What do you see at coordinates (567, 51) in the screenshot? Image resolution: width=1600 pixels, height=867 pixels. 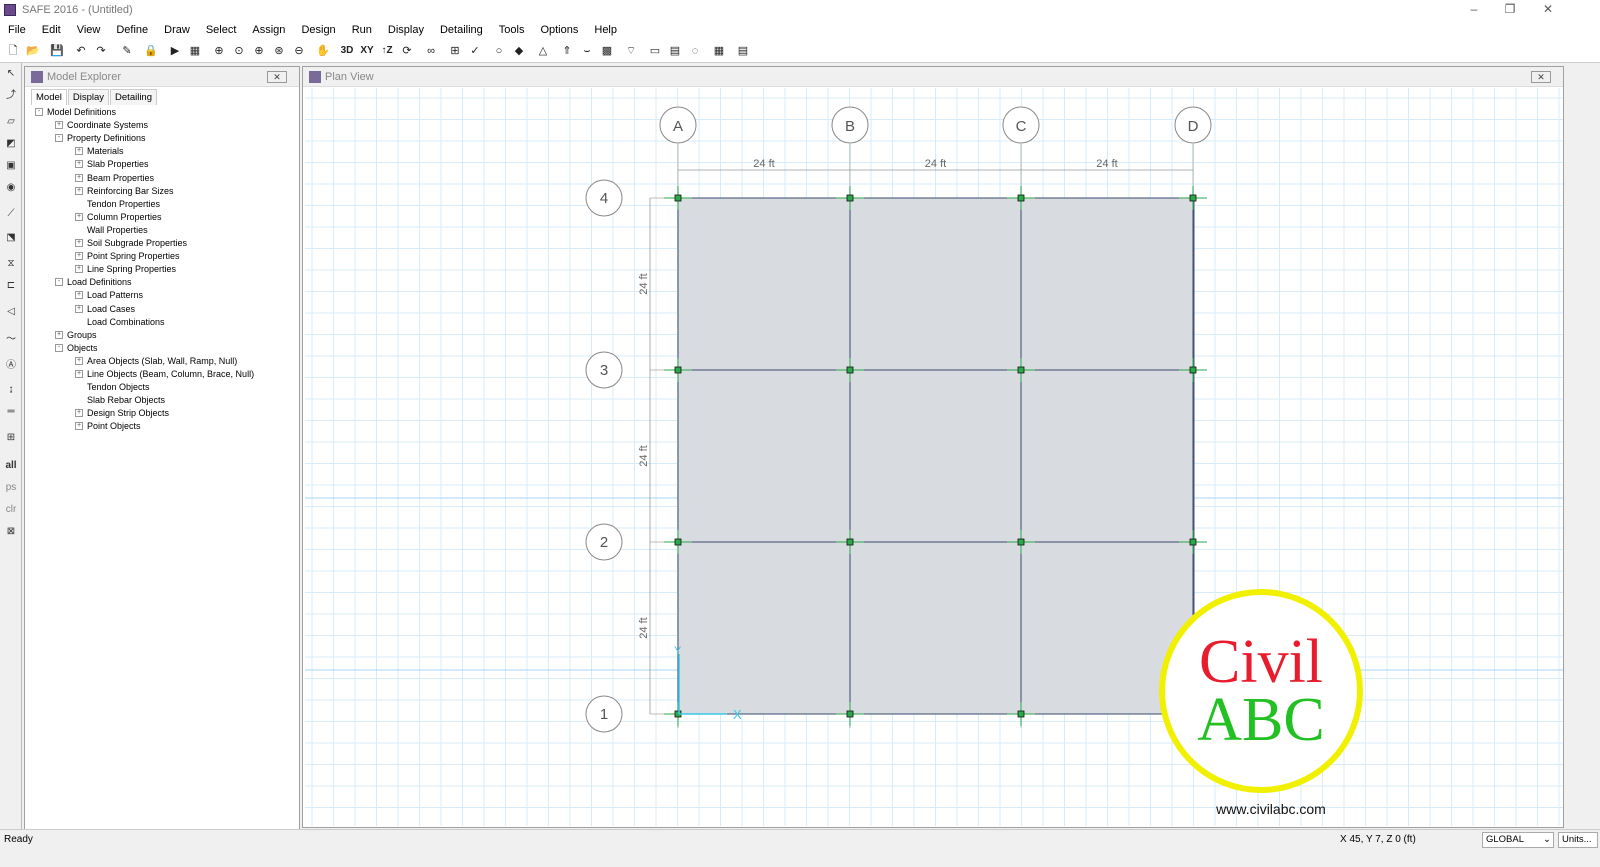 I see `support-icon: ⇑` at bounding box center [567, 51].